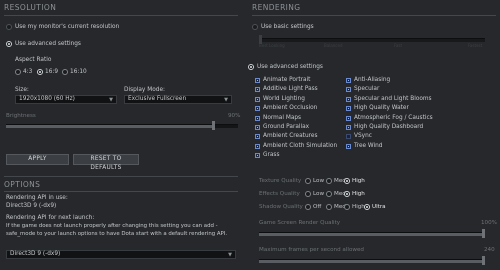 This screenshot has width=500, height=270. I want to click on brightness-value: 90%, so click(234, 116).